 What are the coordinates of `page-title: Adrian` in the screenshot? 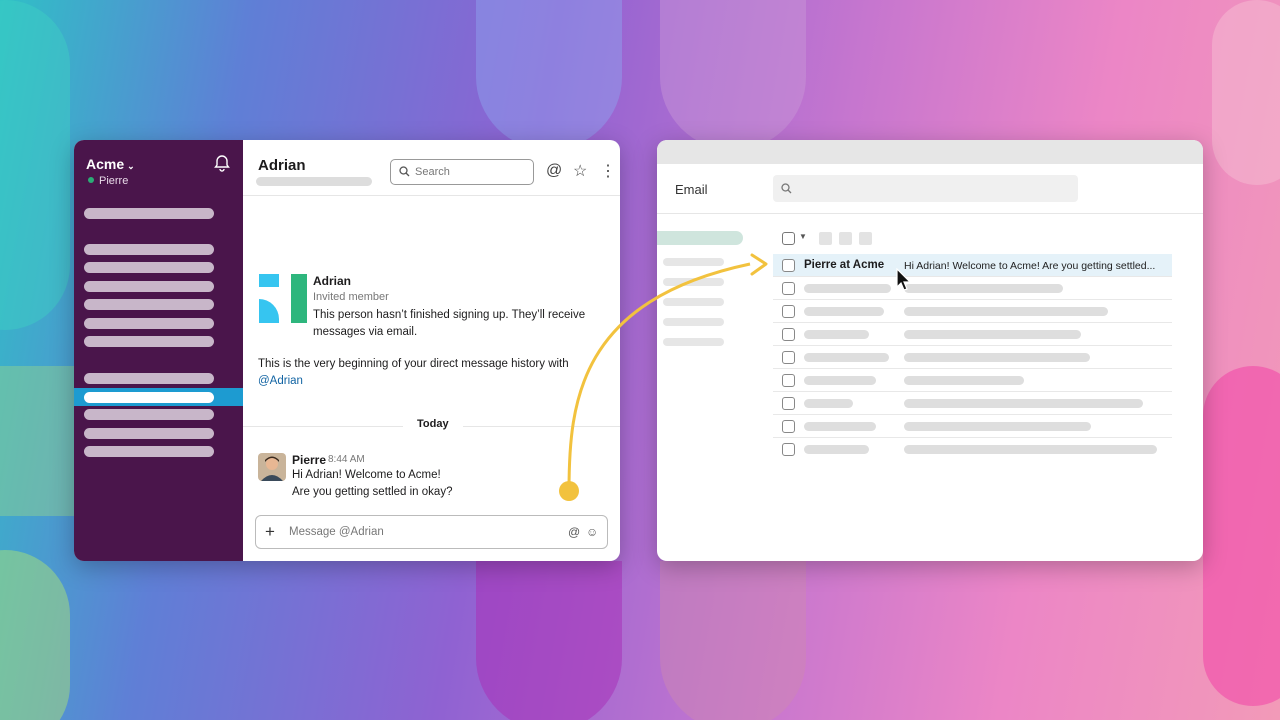 It's located at (282, 165).